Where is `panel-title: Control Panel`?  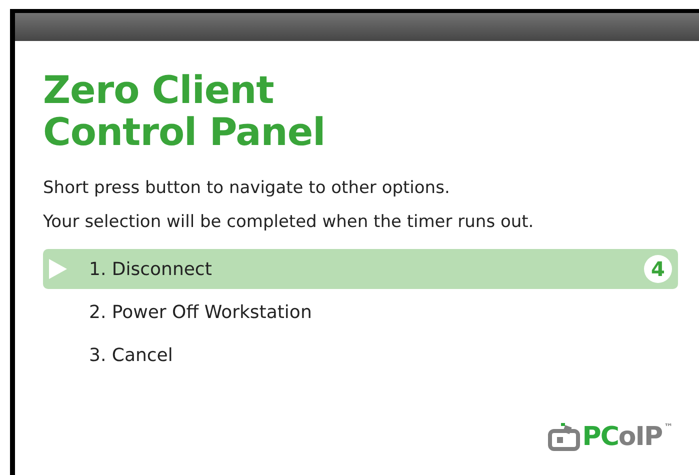 panel-title: Control Panel is located at coordinates (184, 132).